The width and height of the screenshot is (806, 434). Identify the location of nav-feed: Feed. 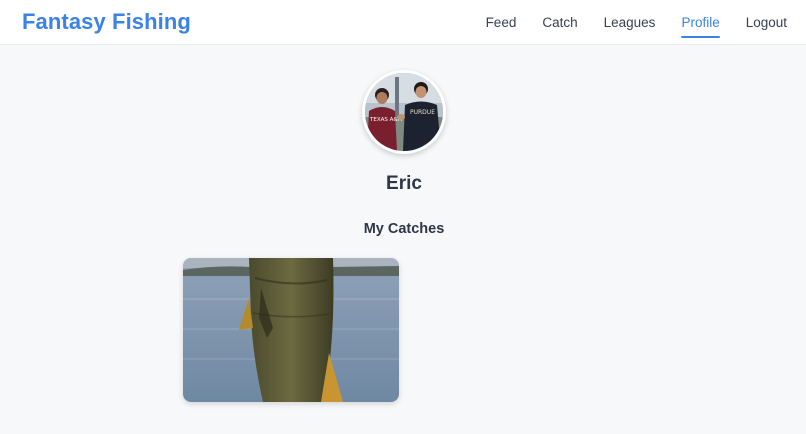
(501, 22).